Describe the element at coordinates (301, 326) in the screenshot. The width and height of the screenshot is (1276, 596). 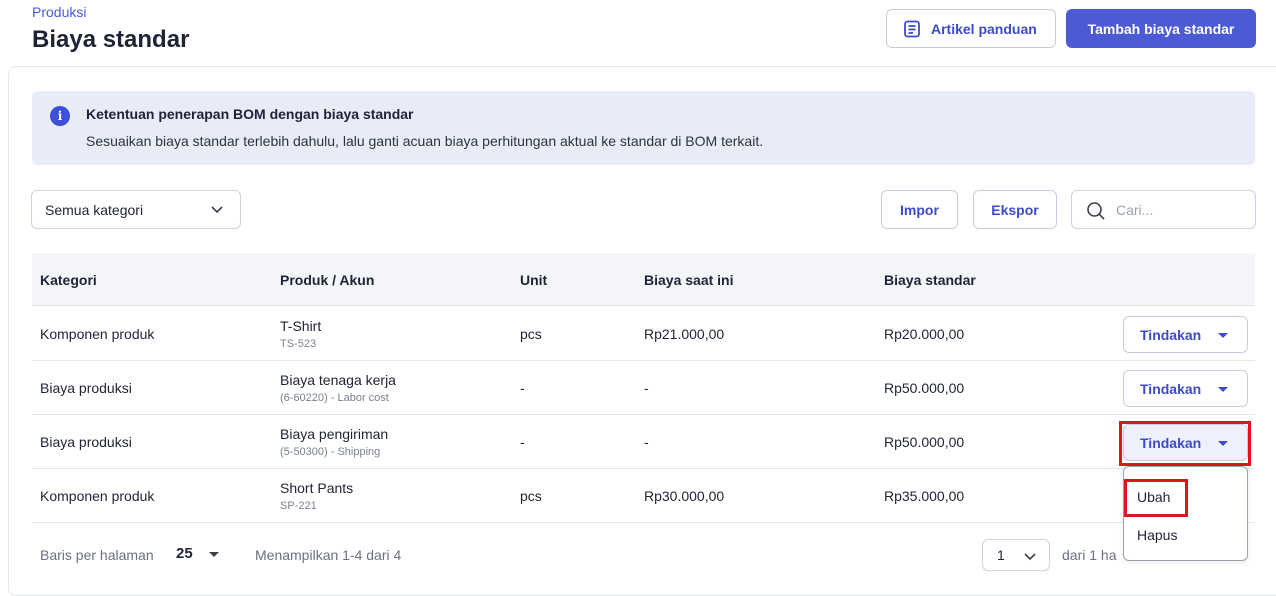
I see `row-product: T-Shirt` at that location.